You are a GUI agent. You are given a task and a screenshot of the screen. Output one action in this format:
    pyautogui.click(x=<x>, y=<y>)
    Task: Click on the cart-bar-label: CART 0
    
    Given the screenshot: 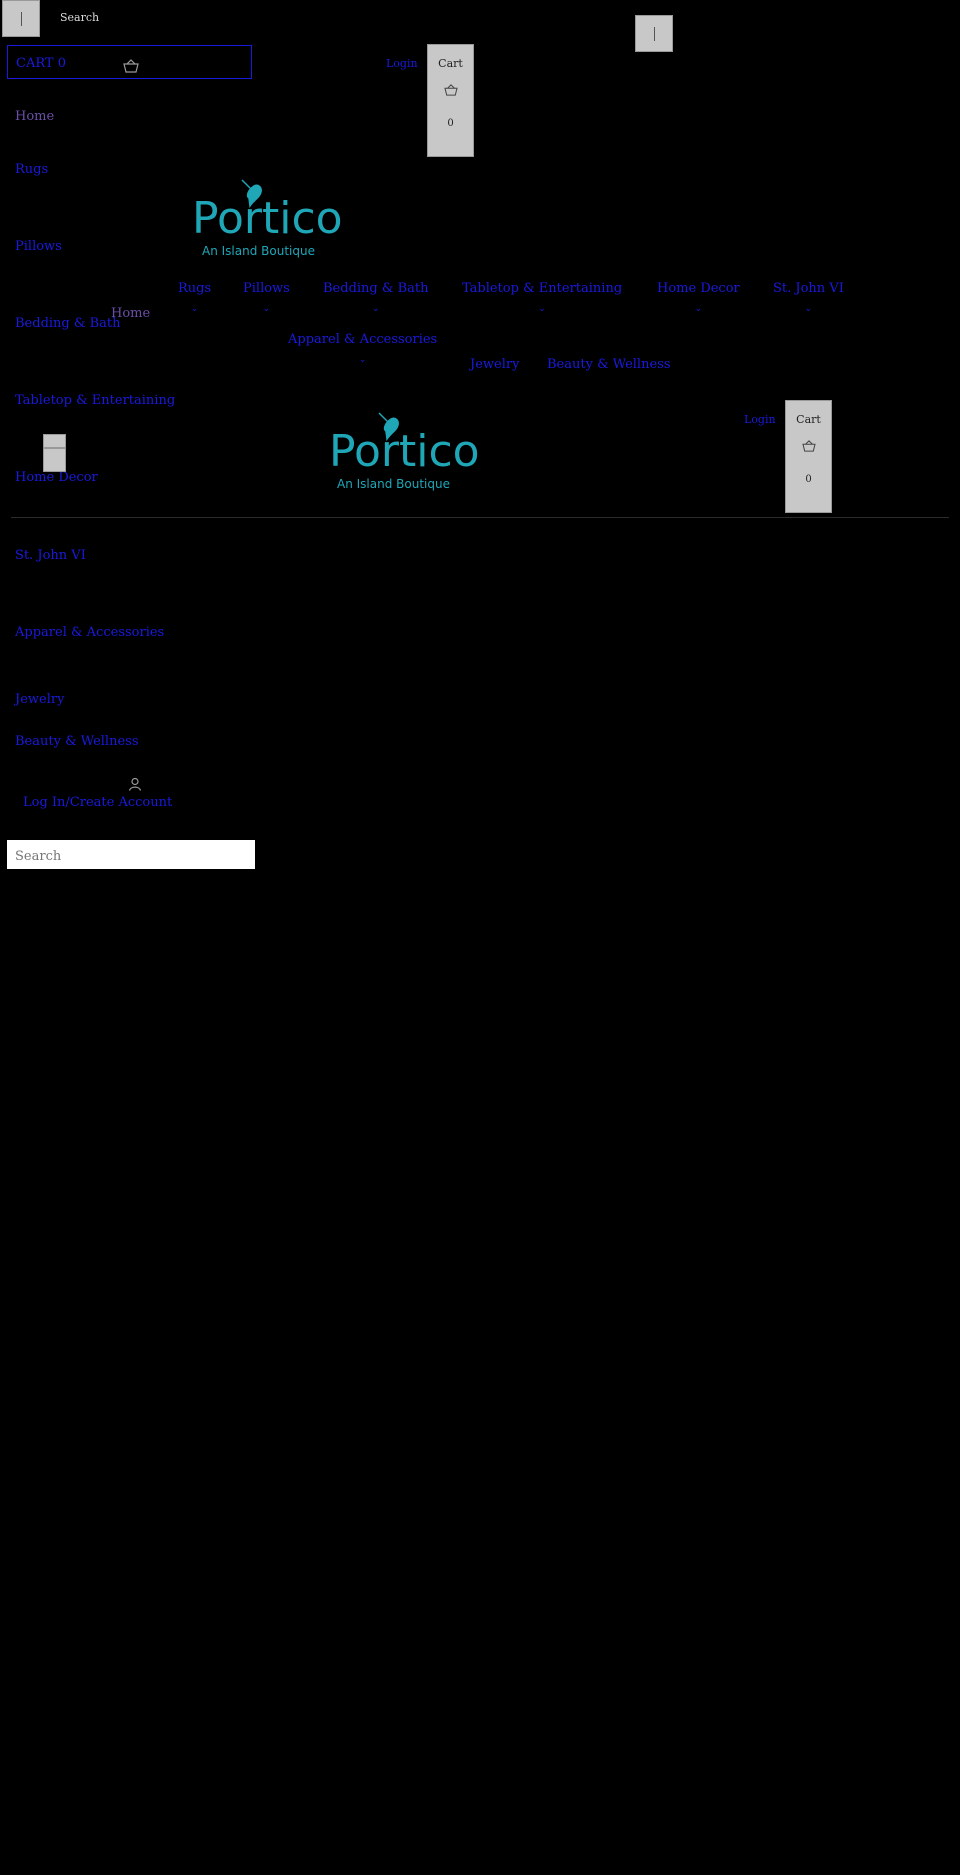 What is the action you would take?
    pyautogui.click(x=41, y=63)
    